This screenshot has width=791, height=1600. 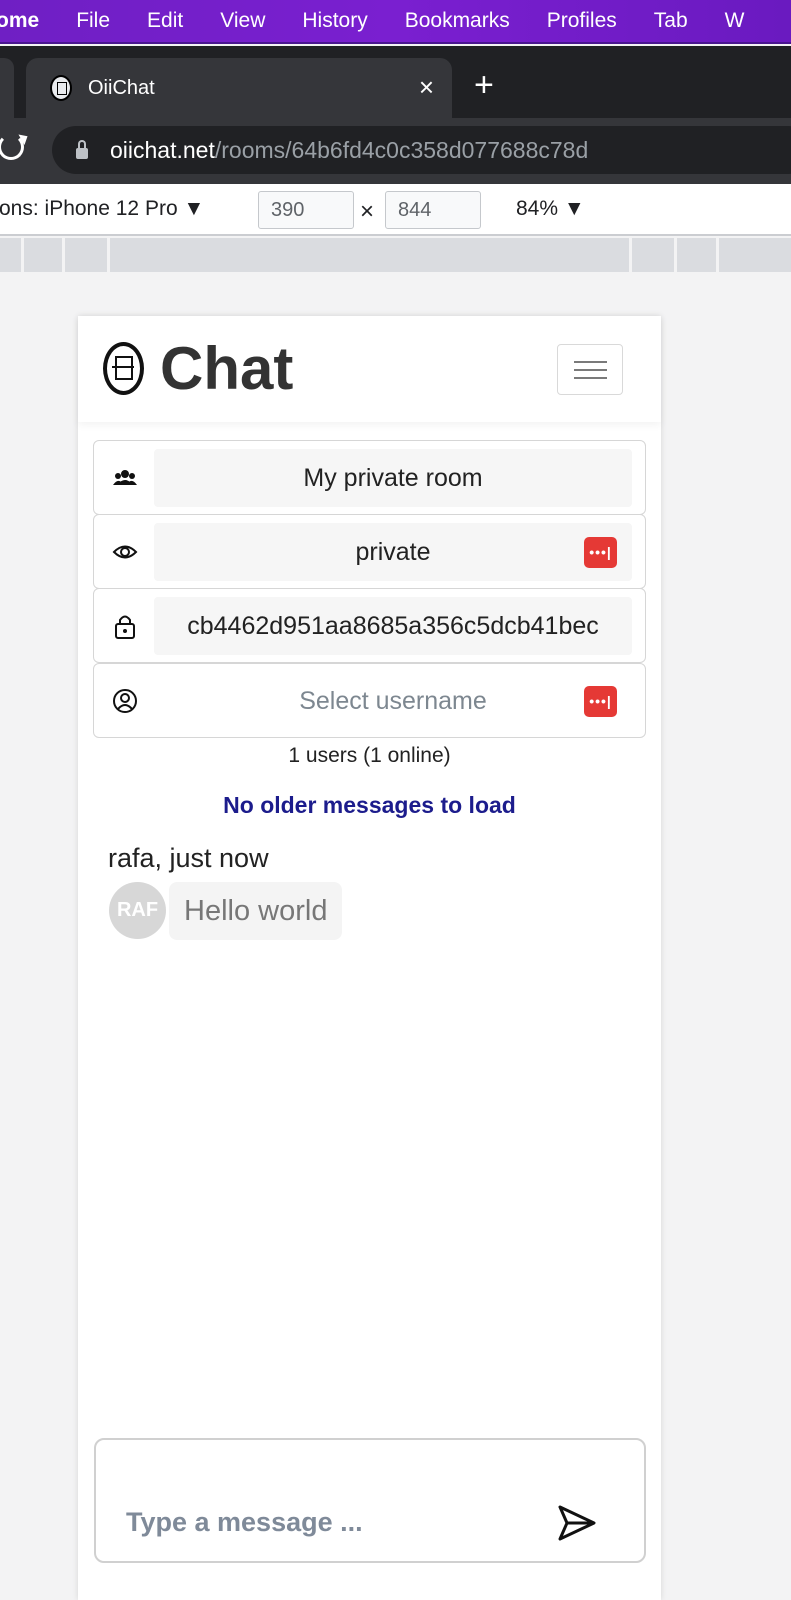 I want to click on close-tab-icon: ×, so click(x=426, y=87).